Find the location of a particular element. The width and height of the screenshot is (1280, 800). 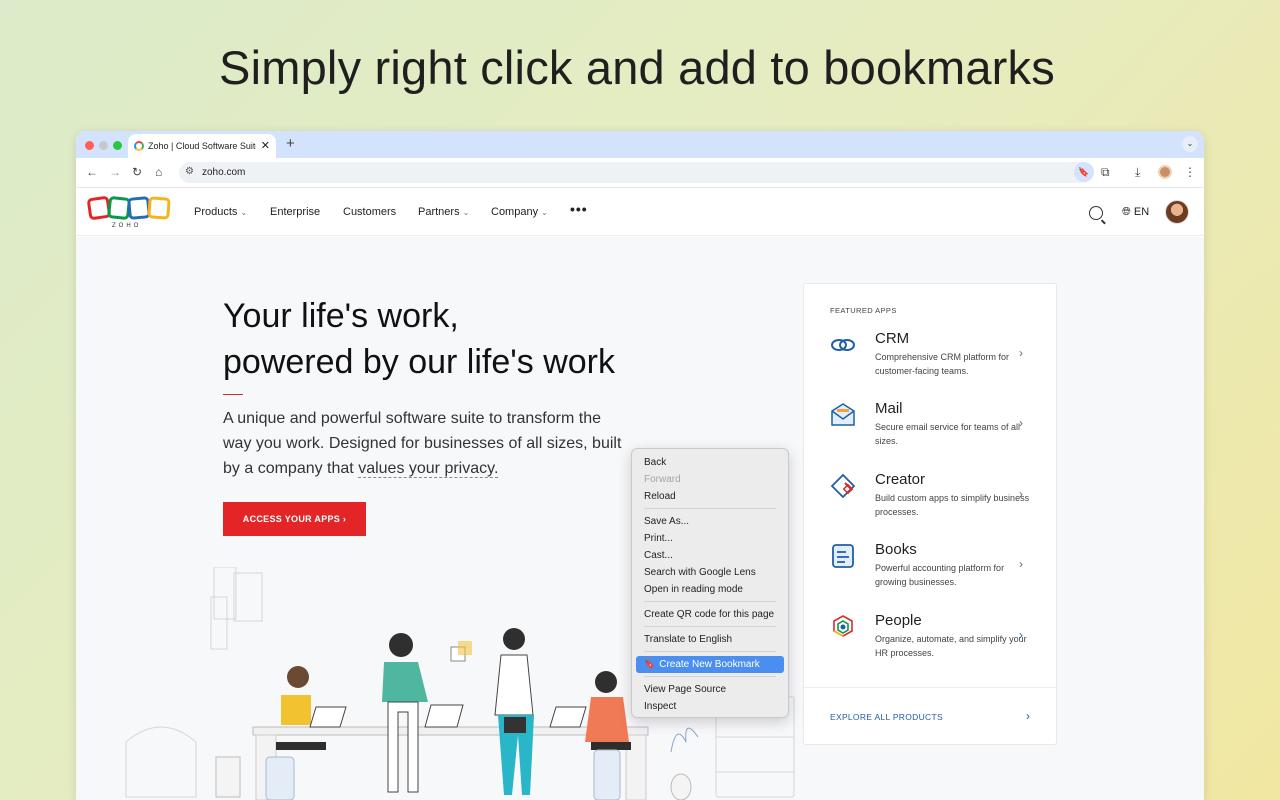

nav-enterprise: Enterprise is located at coordinates (295, 212).